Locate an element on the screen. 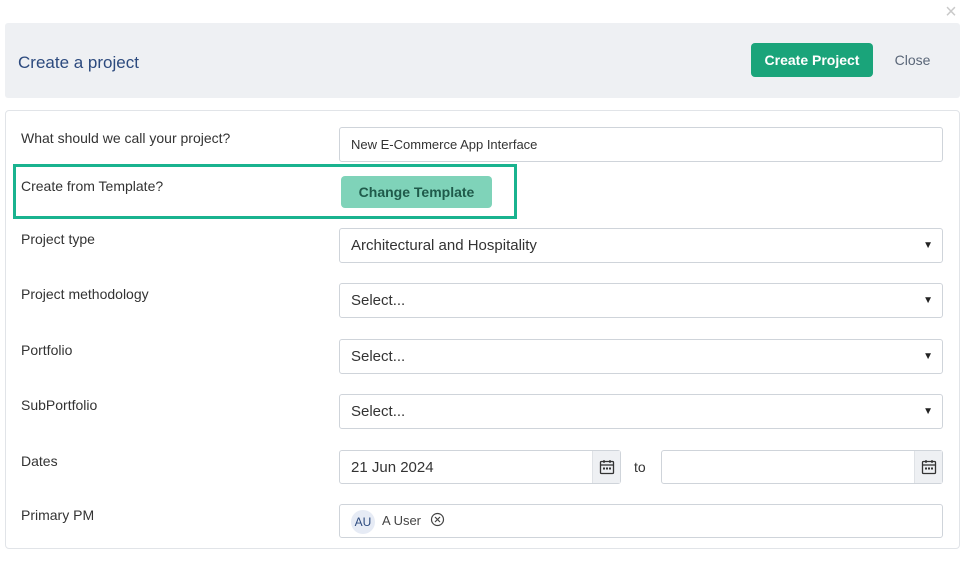 Image resolution: width=965 pixels, height=561 pixels. pm-user-name: A User is located at coordinates (402, 520).